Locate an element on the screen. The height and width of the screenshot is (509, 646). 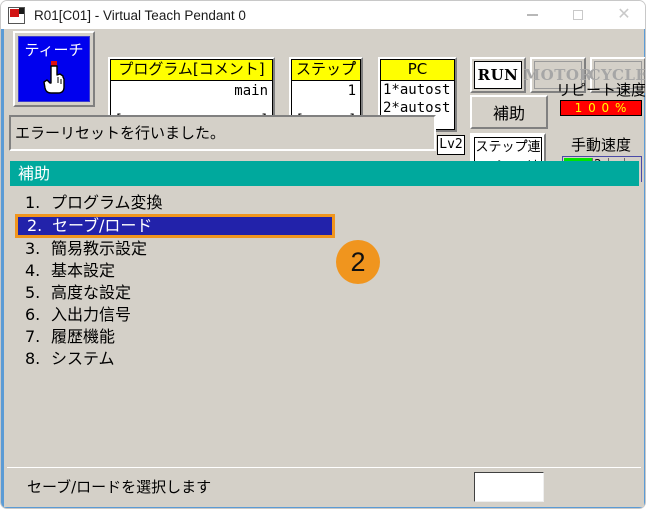
message-text: エラーリセットを行いました。 is located at coordinates (120, 133).